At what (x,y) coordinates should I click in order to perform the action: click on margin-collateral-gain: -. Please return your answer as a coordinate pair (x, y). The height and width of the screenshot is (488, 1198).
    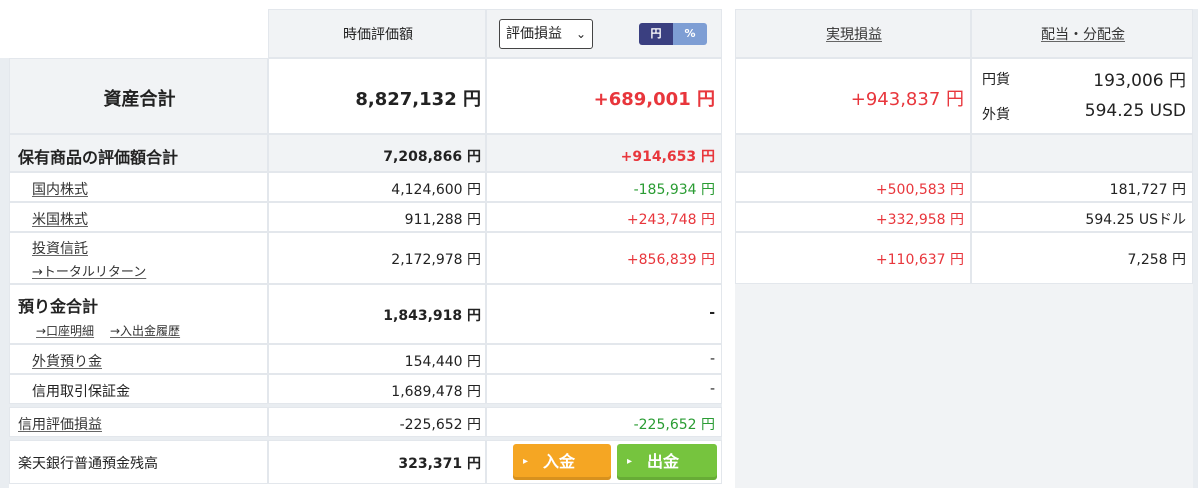
    Looking at the image, I should click on (712, 389).